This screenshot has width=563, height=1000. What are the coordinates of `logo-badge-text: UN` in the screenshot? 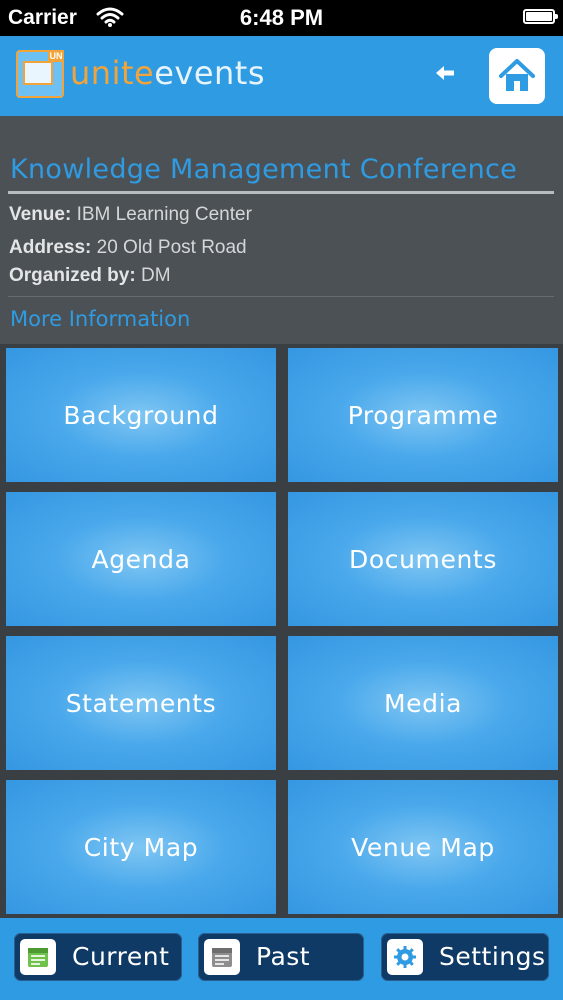 It's located at (56, 56).